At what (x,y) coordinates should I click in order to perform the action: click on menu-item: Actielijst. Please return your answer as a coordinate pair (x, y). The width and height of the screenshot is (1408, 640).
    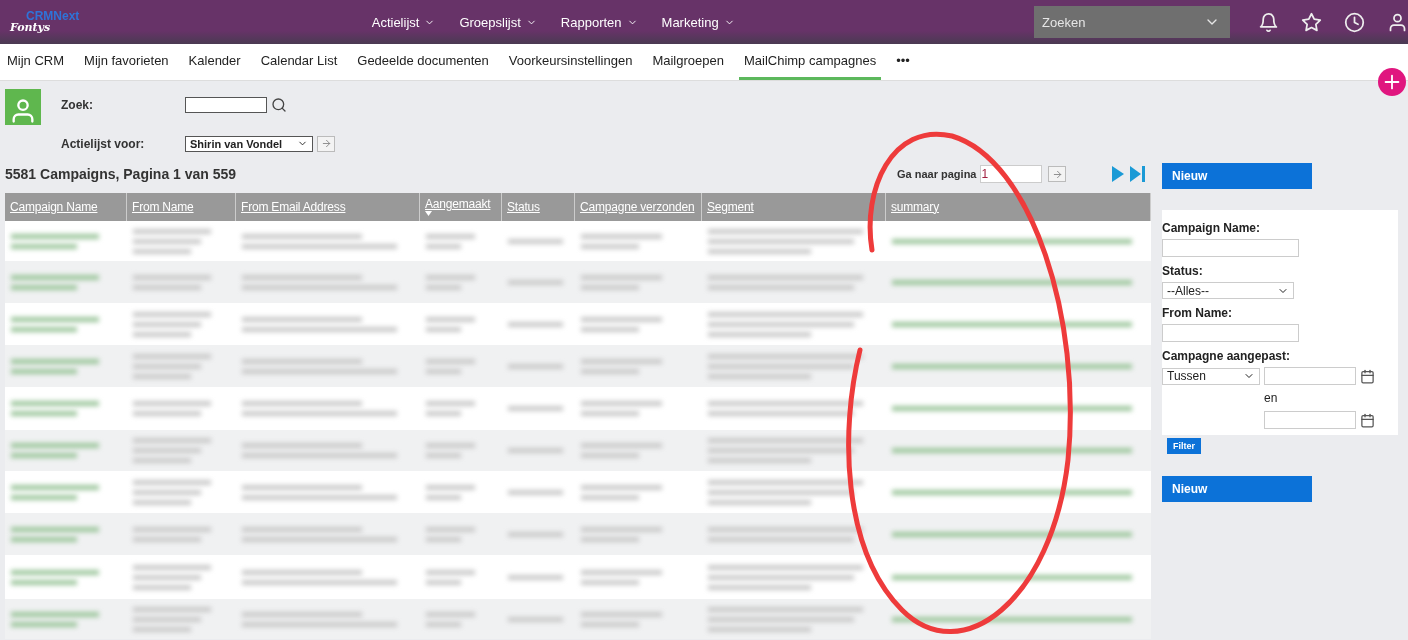
    Looking at the image, I should click on (403, 22).